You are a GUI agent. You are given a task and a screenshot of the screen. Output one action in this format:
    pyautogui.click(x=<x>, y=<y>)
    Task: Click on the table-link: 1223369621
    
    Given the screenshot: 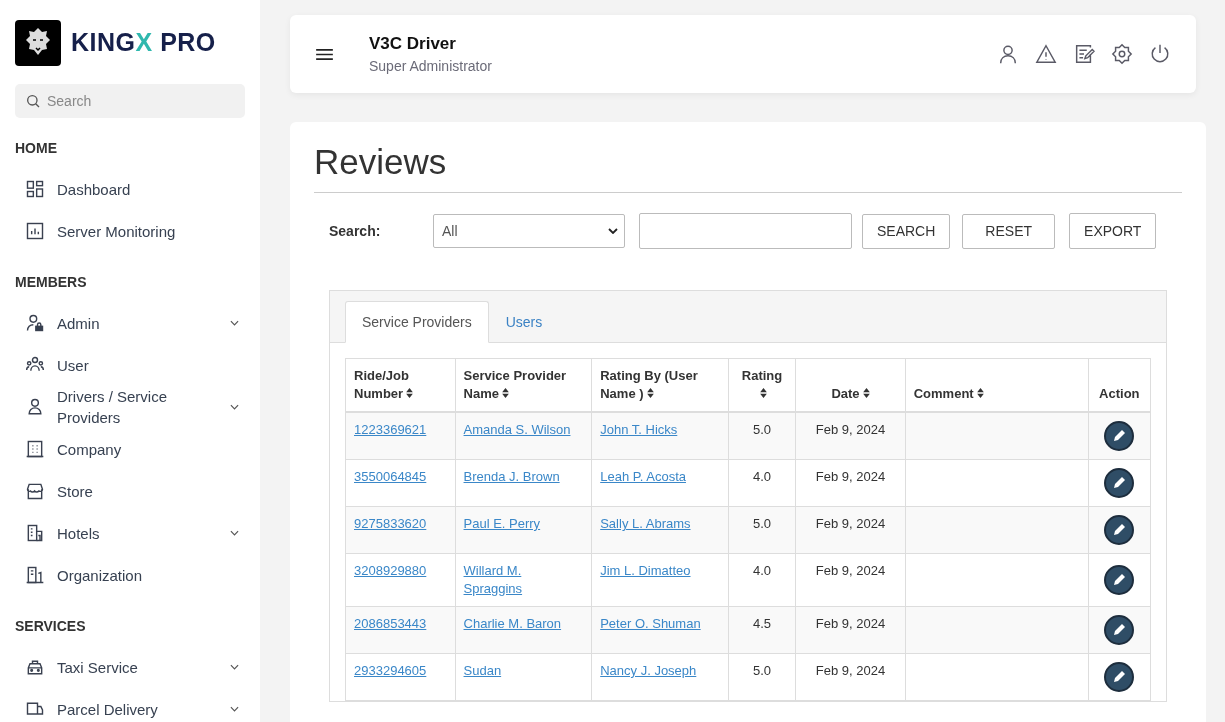 What is the action you would take?
    pyautogui.click(x=390, y=430)
    